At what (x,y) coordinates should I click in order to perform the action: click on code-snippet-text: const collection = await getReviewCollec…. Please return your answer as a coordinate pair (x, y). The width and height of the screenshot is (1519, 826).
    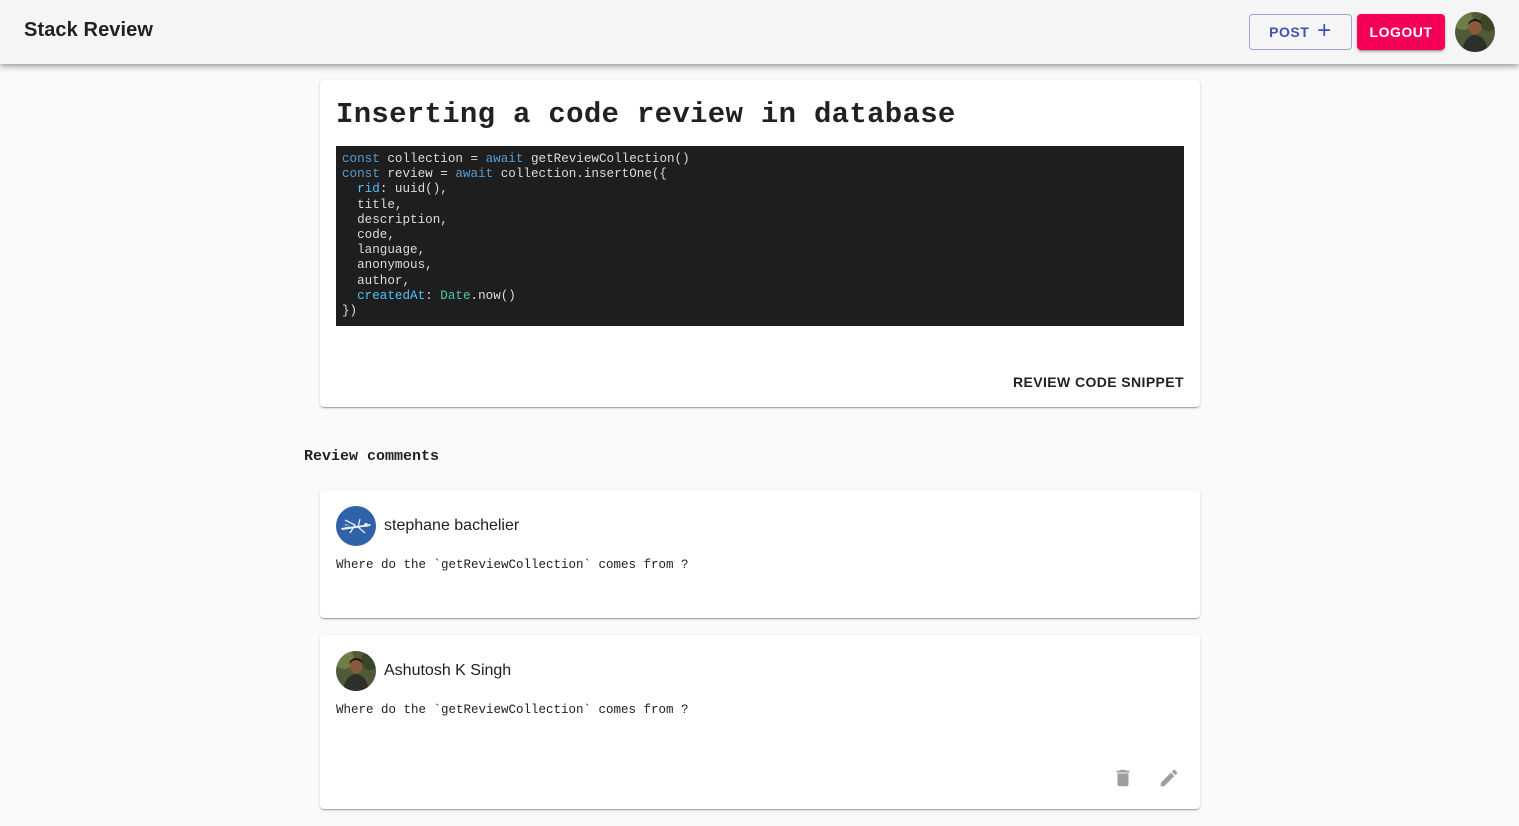
    Looking at the image, I should click on (516, 235).